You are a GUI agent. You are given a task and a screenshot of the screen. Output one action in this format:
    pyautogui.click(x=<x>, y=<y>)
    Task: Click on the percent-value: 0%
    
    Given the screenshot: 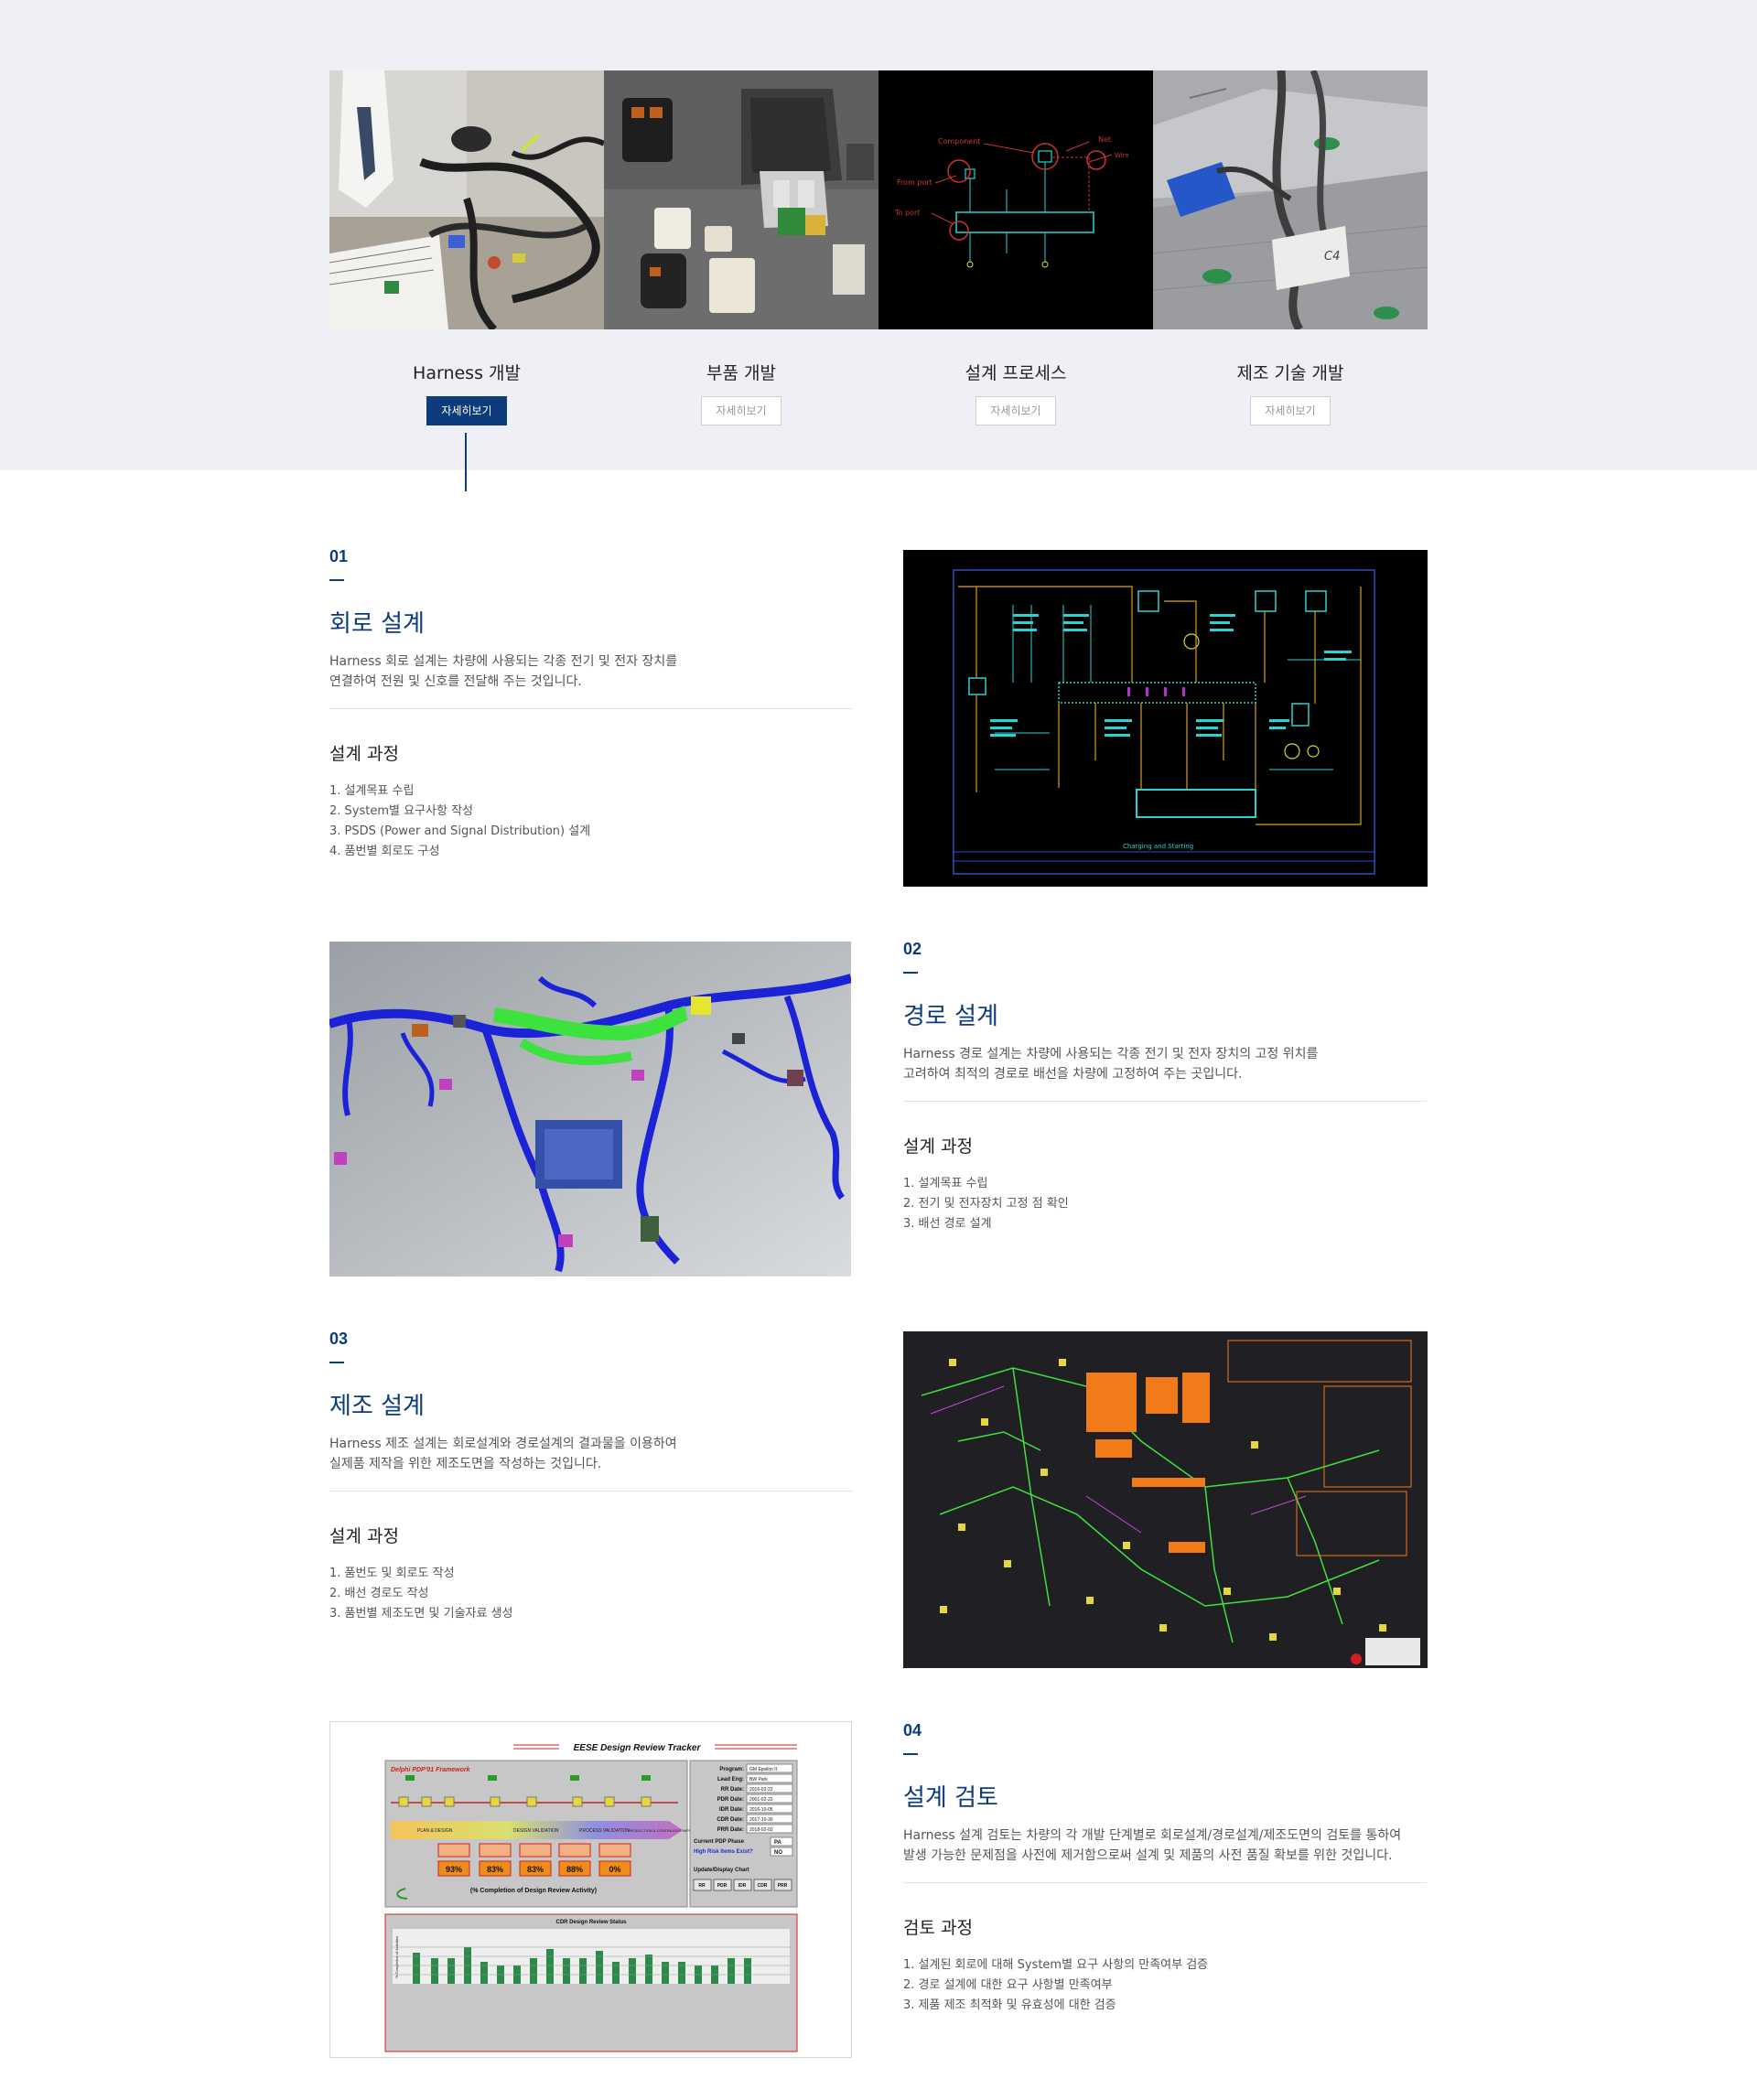 What is the action you would take?
    pyautogui.click(x=614, y=1869)
    